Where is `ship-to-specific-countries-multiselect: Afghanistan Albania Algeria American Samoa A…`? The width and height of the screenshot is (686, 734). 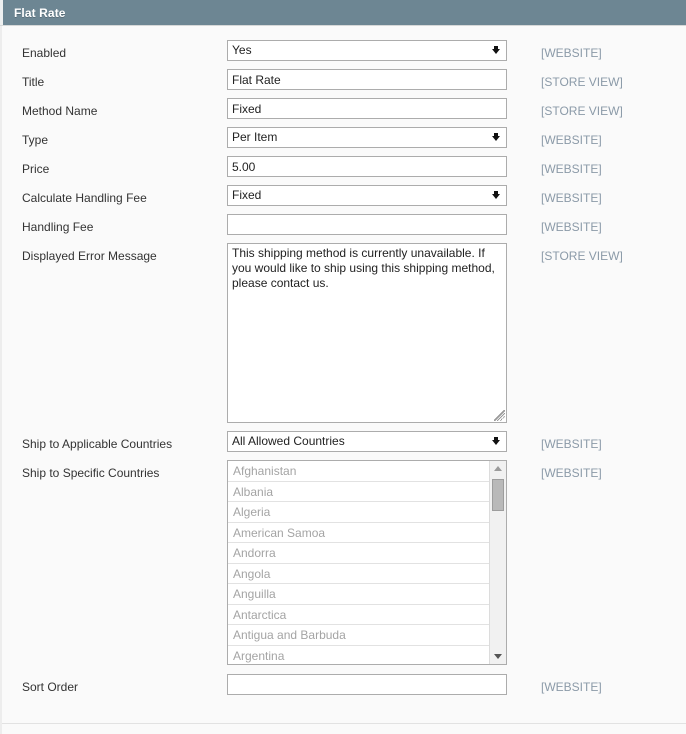 ship-to-specific-countries-multiselect: Afghanistan Albania Algeria American Samoa A… is located at coordinates (367, 562).